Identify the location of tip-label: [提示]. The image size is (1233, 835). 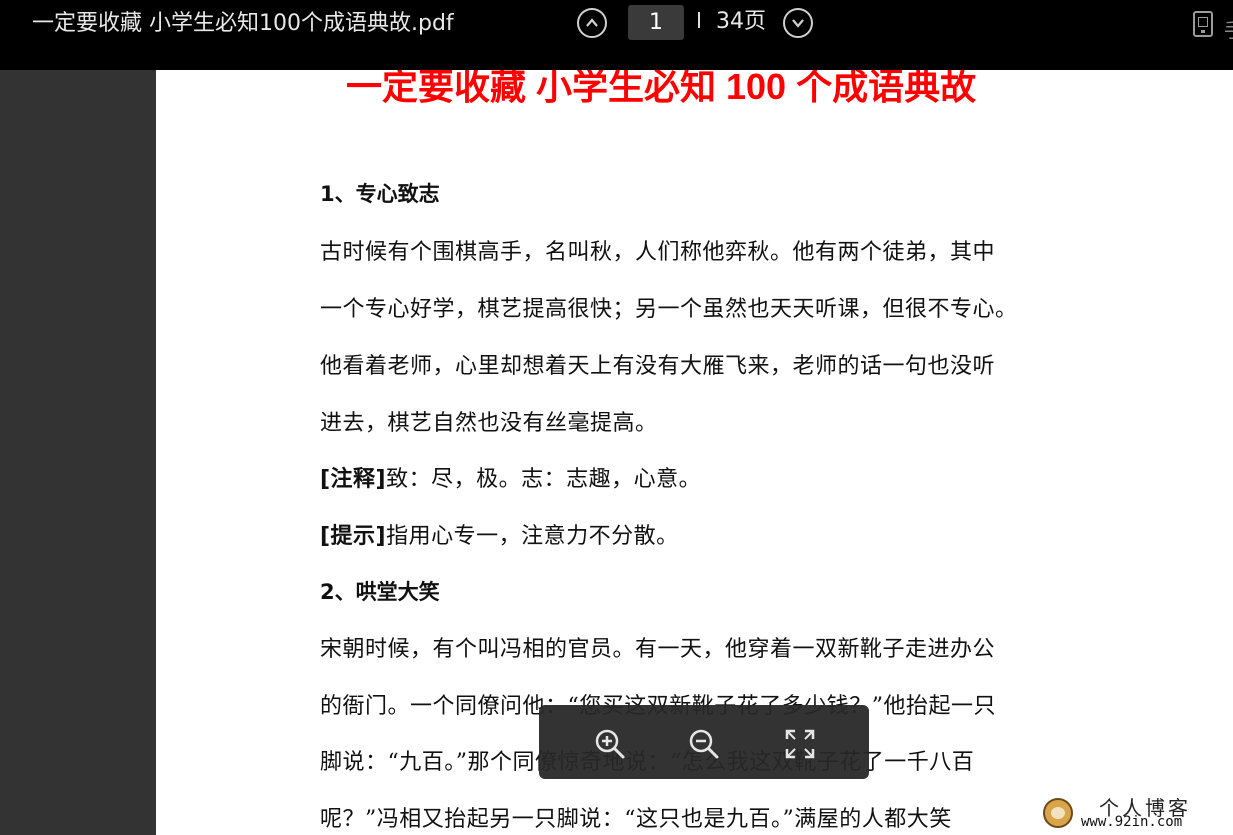
(353, 536).